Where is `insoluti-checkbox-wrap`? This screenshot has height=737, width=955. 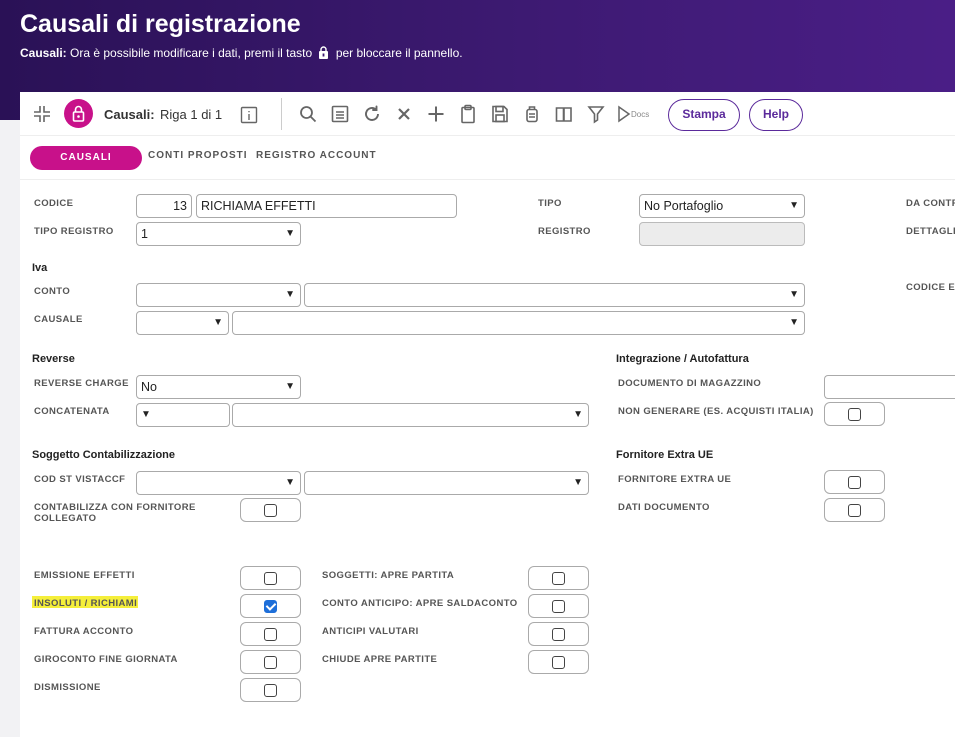 insoluti-checkbox-wrap is located at coordinates (270, 606).